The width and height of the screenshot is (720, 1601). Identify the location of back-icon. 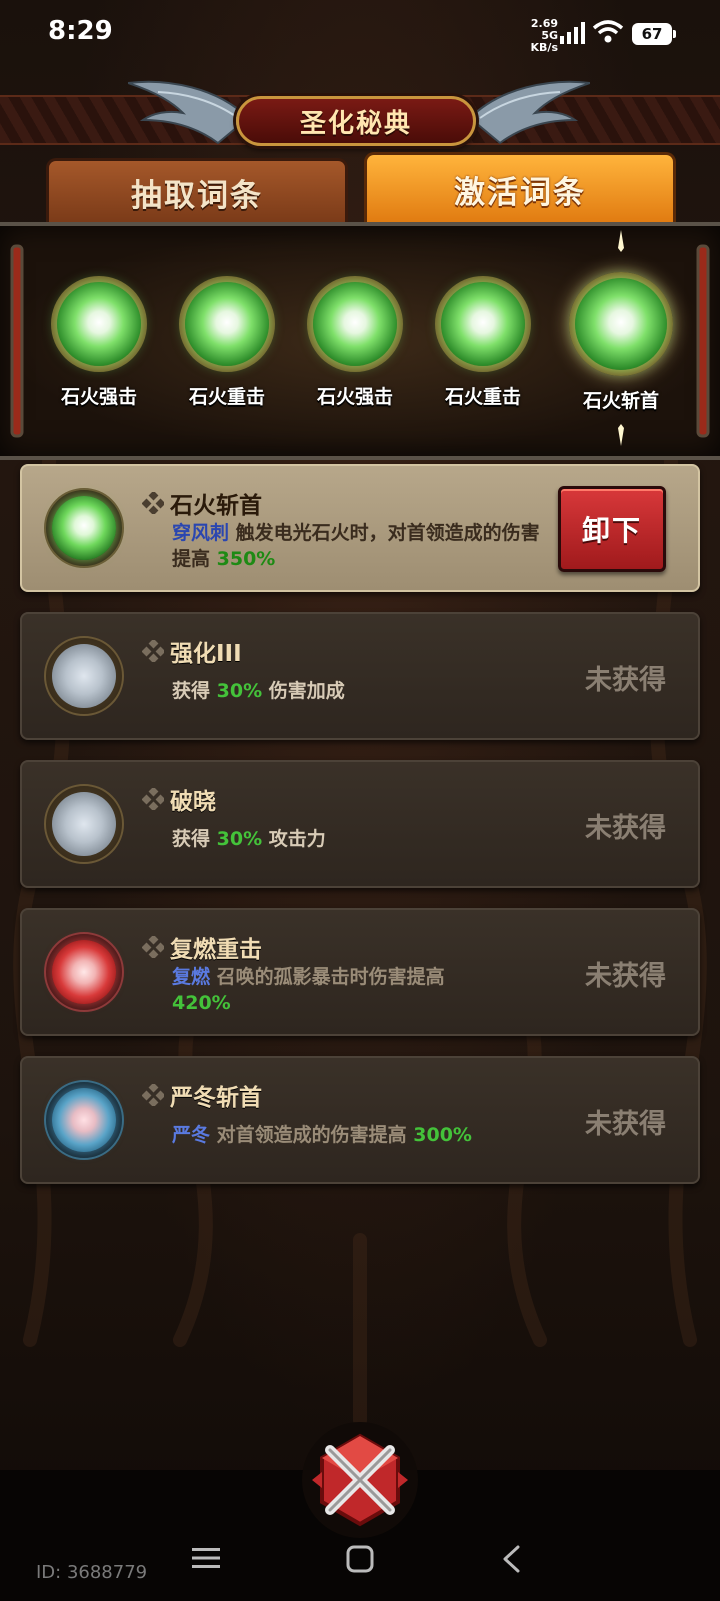
(512, 1559).